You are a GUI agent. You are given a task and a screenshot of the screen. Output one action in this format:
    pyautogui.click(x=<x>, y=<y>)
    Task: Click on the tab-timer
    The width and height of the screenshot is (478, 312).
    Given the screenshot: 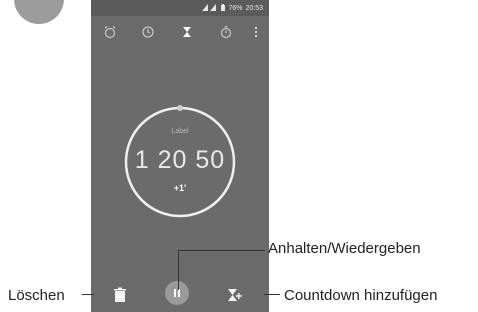 What is the action you would take?
    pyautogui.click(x=187, y=32)
    